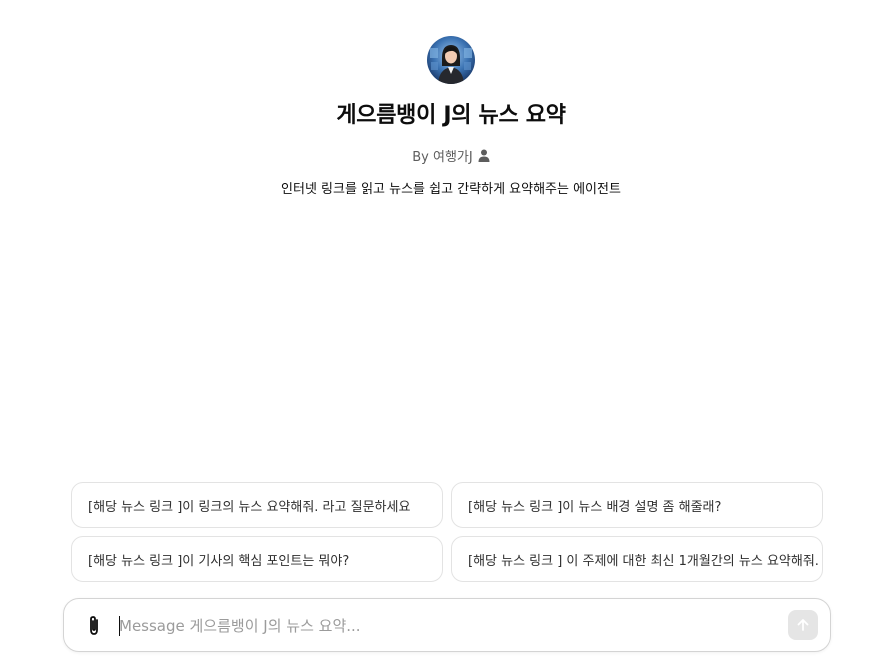 This screenshot has height=658, width=887. What do you see at coordinates (484, 155) in the screenshot?
I see `person-icon` at bounding box center [484, 155].